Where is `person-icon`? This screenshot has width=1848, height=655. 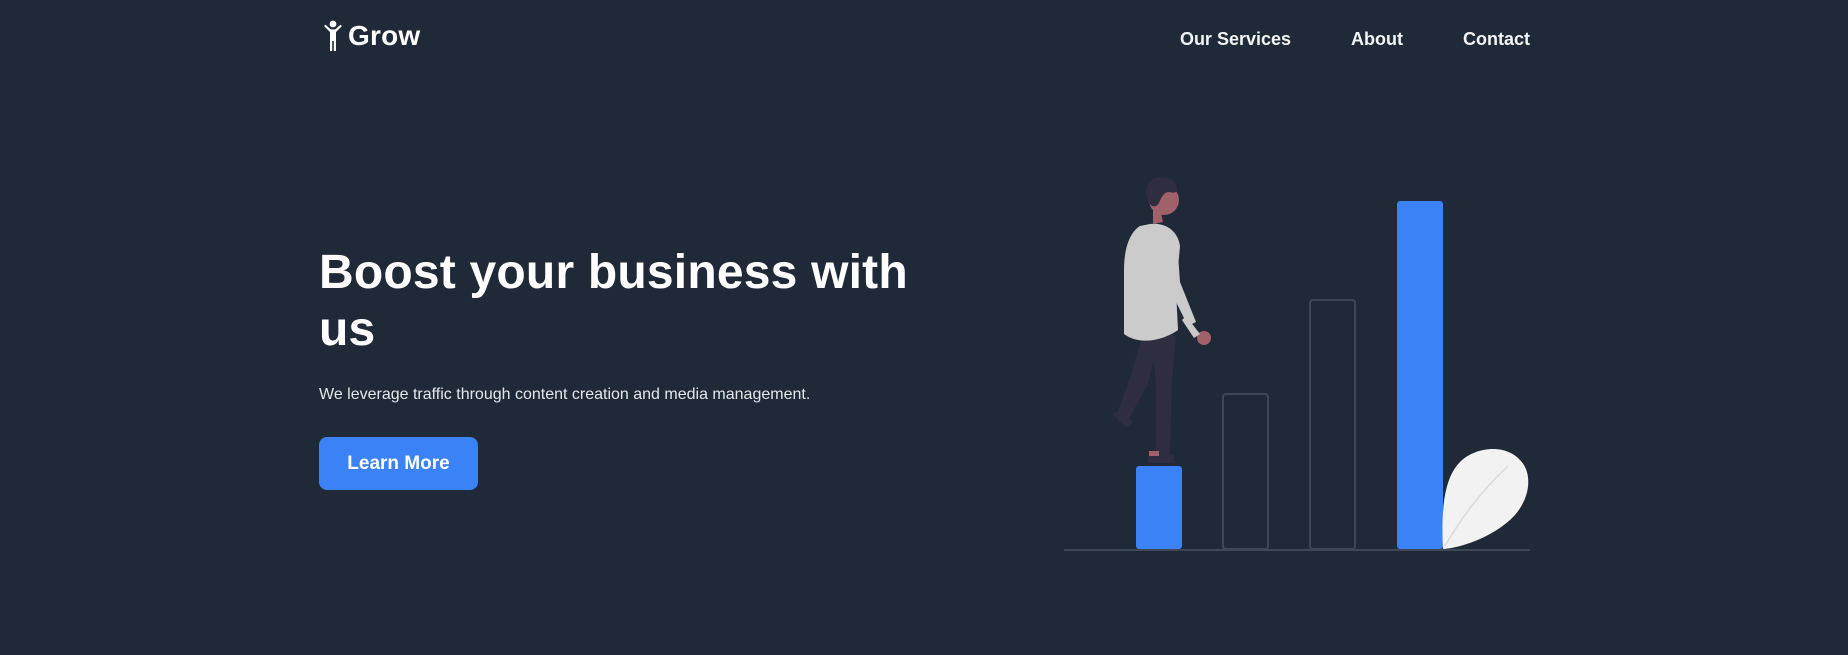
person-icon is located at coordinates (333, 36).